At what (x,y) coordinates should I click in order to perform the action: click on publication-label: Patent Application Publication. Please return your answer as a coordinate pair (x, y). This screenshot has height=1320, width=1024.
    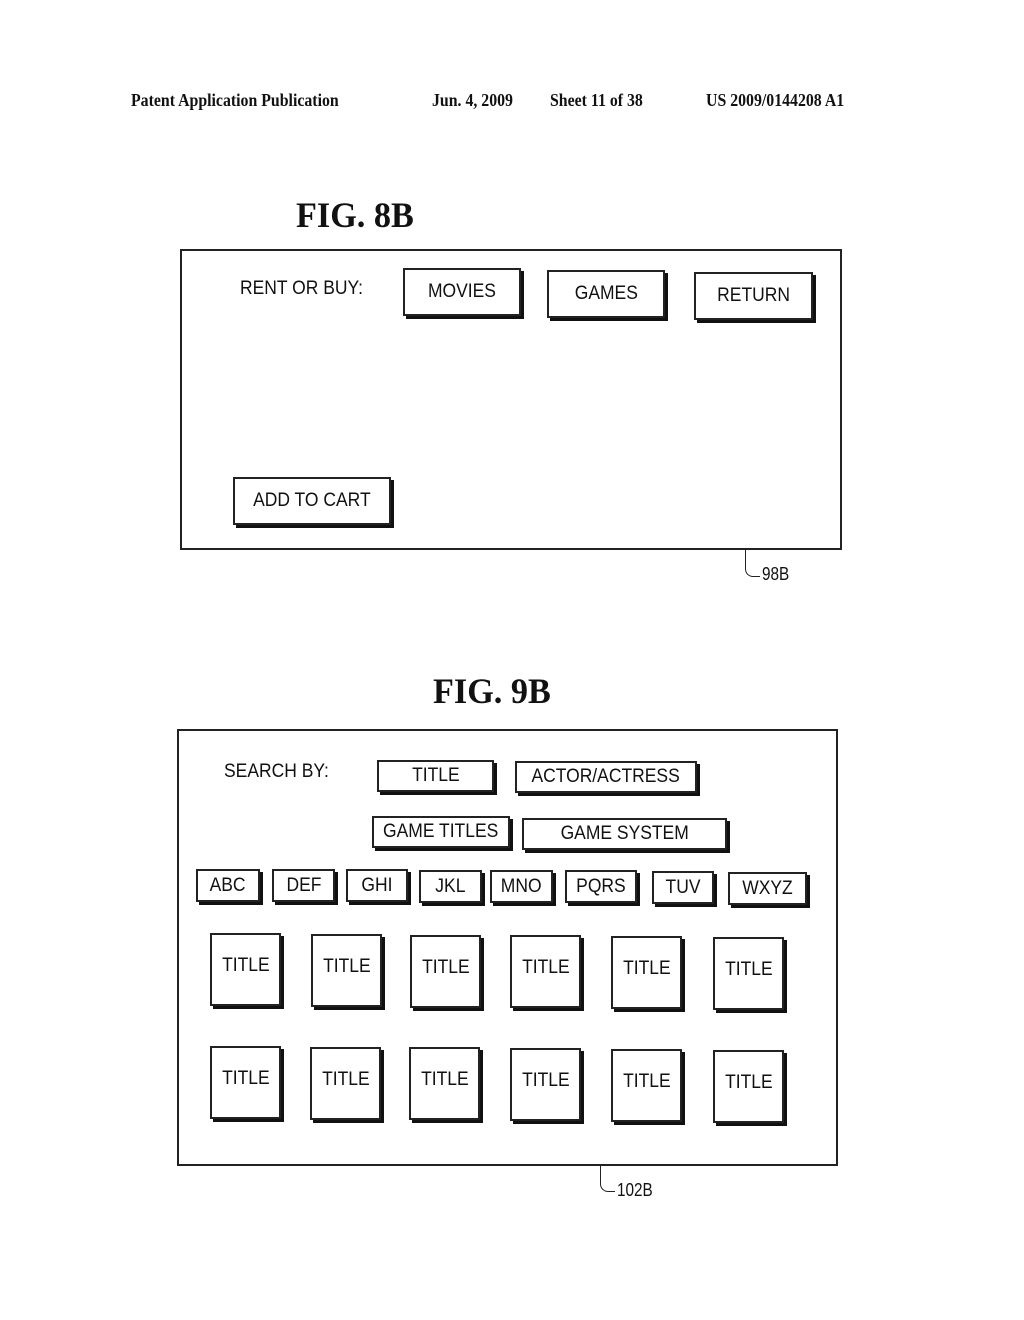
    Looking at the image, I should click on (235, 100).